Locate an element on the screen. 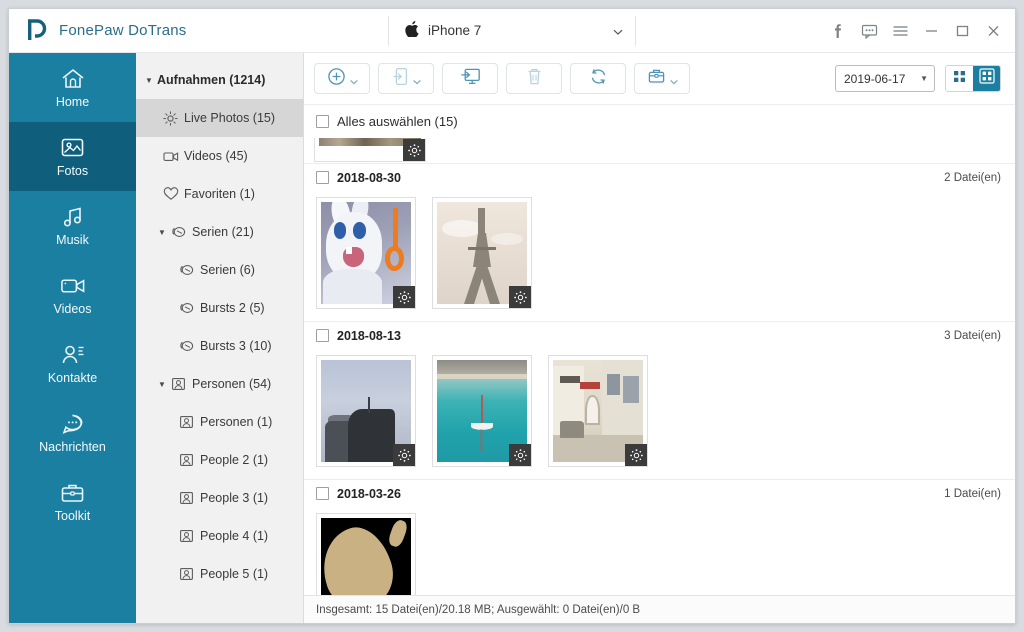 This screenshot has width=1024, height=632. burst-icon is located at coordinates (178, 232).